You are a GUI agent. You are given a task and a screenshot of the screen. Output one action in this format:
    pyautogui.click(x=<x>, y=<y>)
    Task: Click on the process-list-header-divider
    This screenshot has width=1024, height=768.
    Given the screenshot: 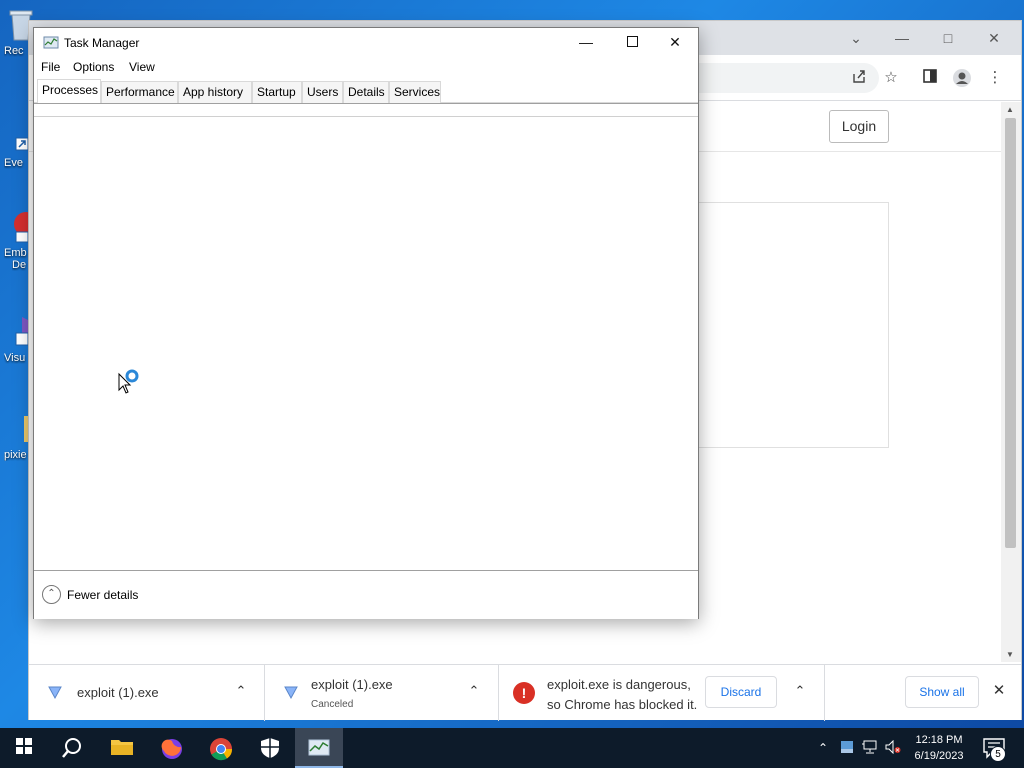 What is the action you would take?
    pyautogui.click(x=366, y=116)
    